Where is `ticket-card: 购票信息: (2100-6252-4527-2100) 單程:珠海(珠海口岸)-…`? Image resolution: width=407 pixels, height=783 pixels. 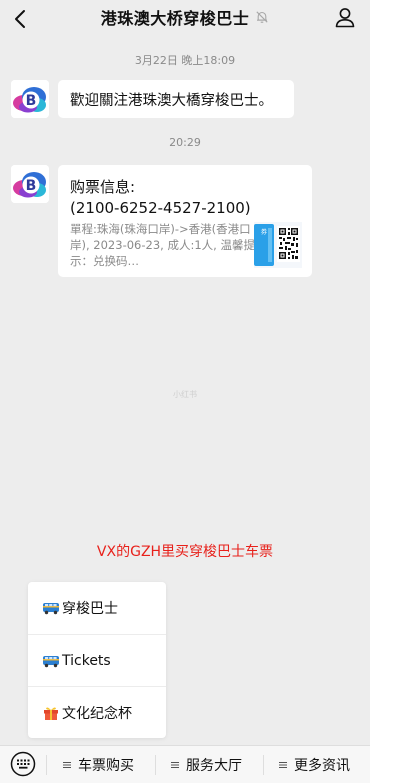
ticket-card: 购票信息: (2100-6252-4527-2100) 單程:珠海(珠海口岸)-… is located at coordinates (185, 221).